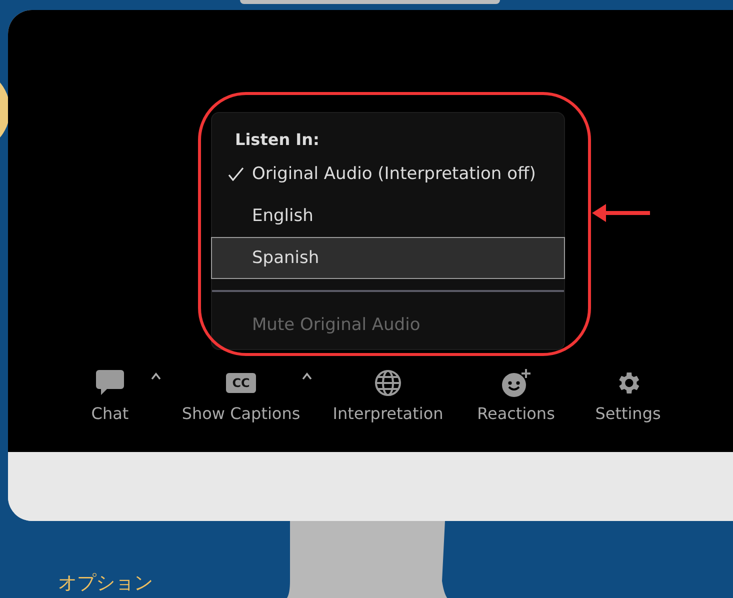 The height and width of the screenshot is (598, 733). I want to click on toolbar-button: Chat, so click(110, 395).